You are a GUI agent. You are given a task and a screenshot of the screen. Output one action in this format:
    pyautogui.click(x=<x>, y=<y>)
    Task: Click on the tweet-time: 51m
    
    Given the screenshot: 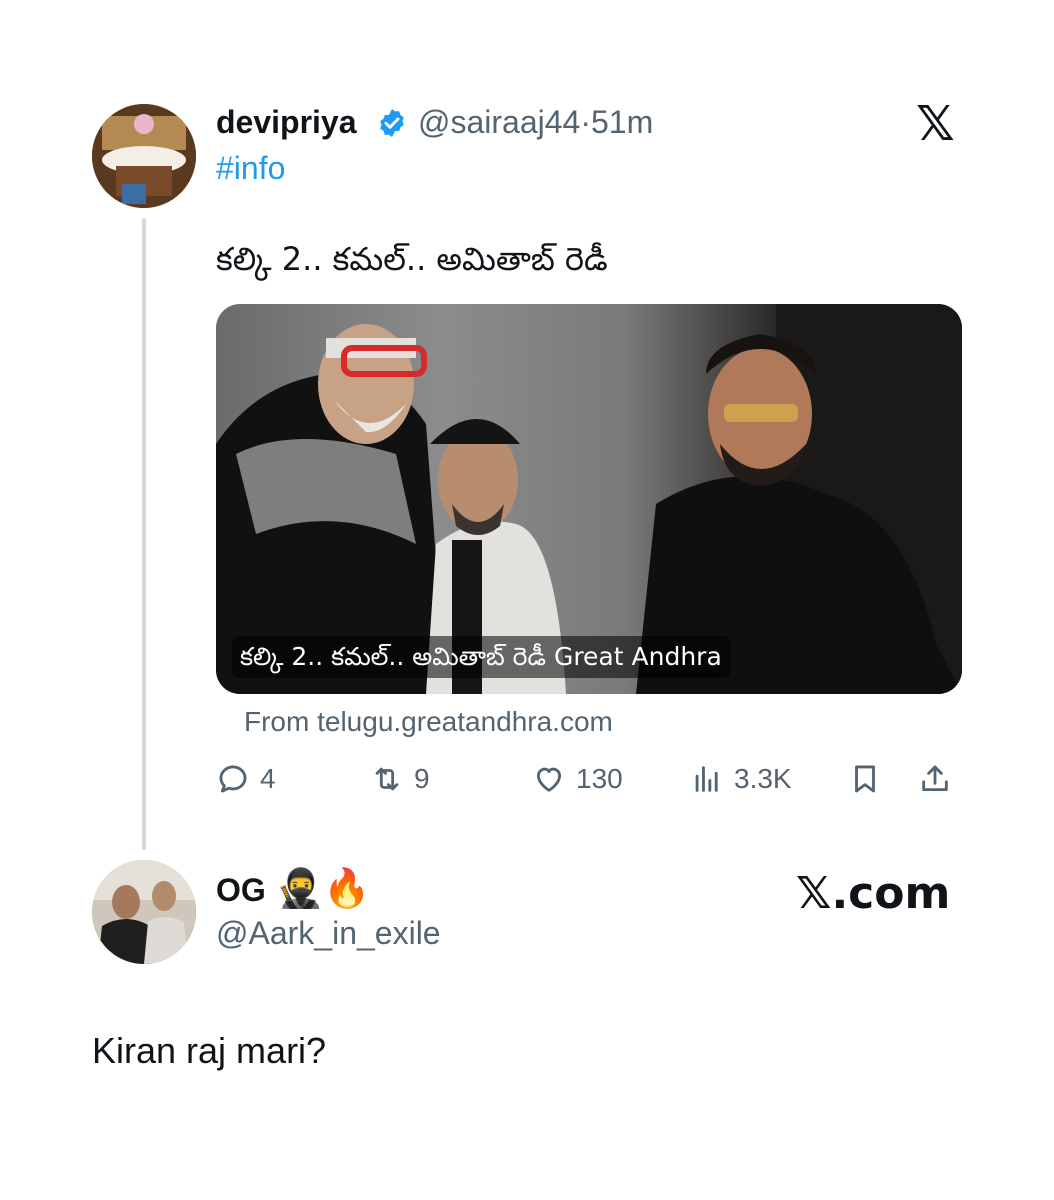 What is the action you would take?
    pyautogui.click(x=622, y=122)
    